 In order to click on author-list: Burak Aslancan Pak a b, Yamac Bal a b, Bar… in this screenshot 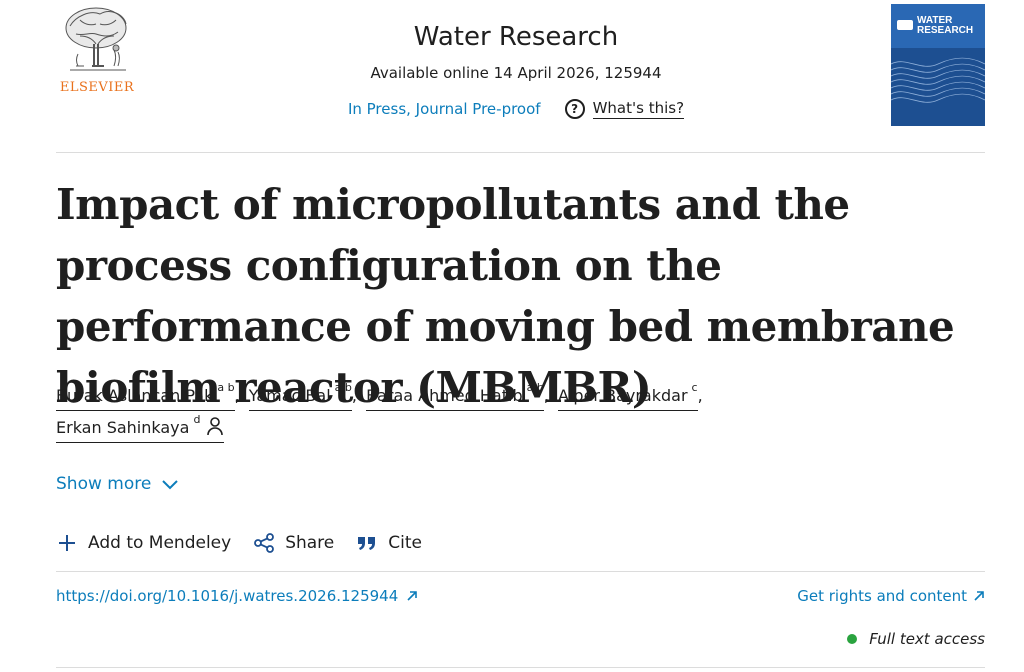, I will do `click(506, 412)`.